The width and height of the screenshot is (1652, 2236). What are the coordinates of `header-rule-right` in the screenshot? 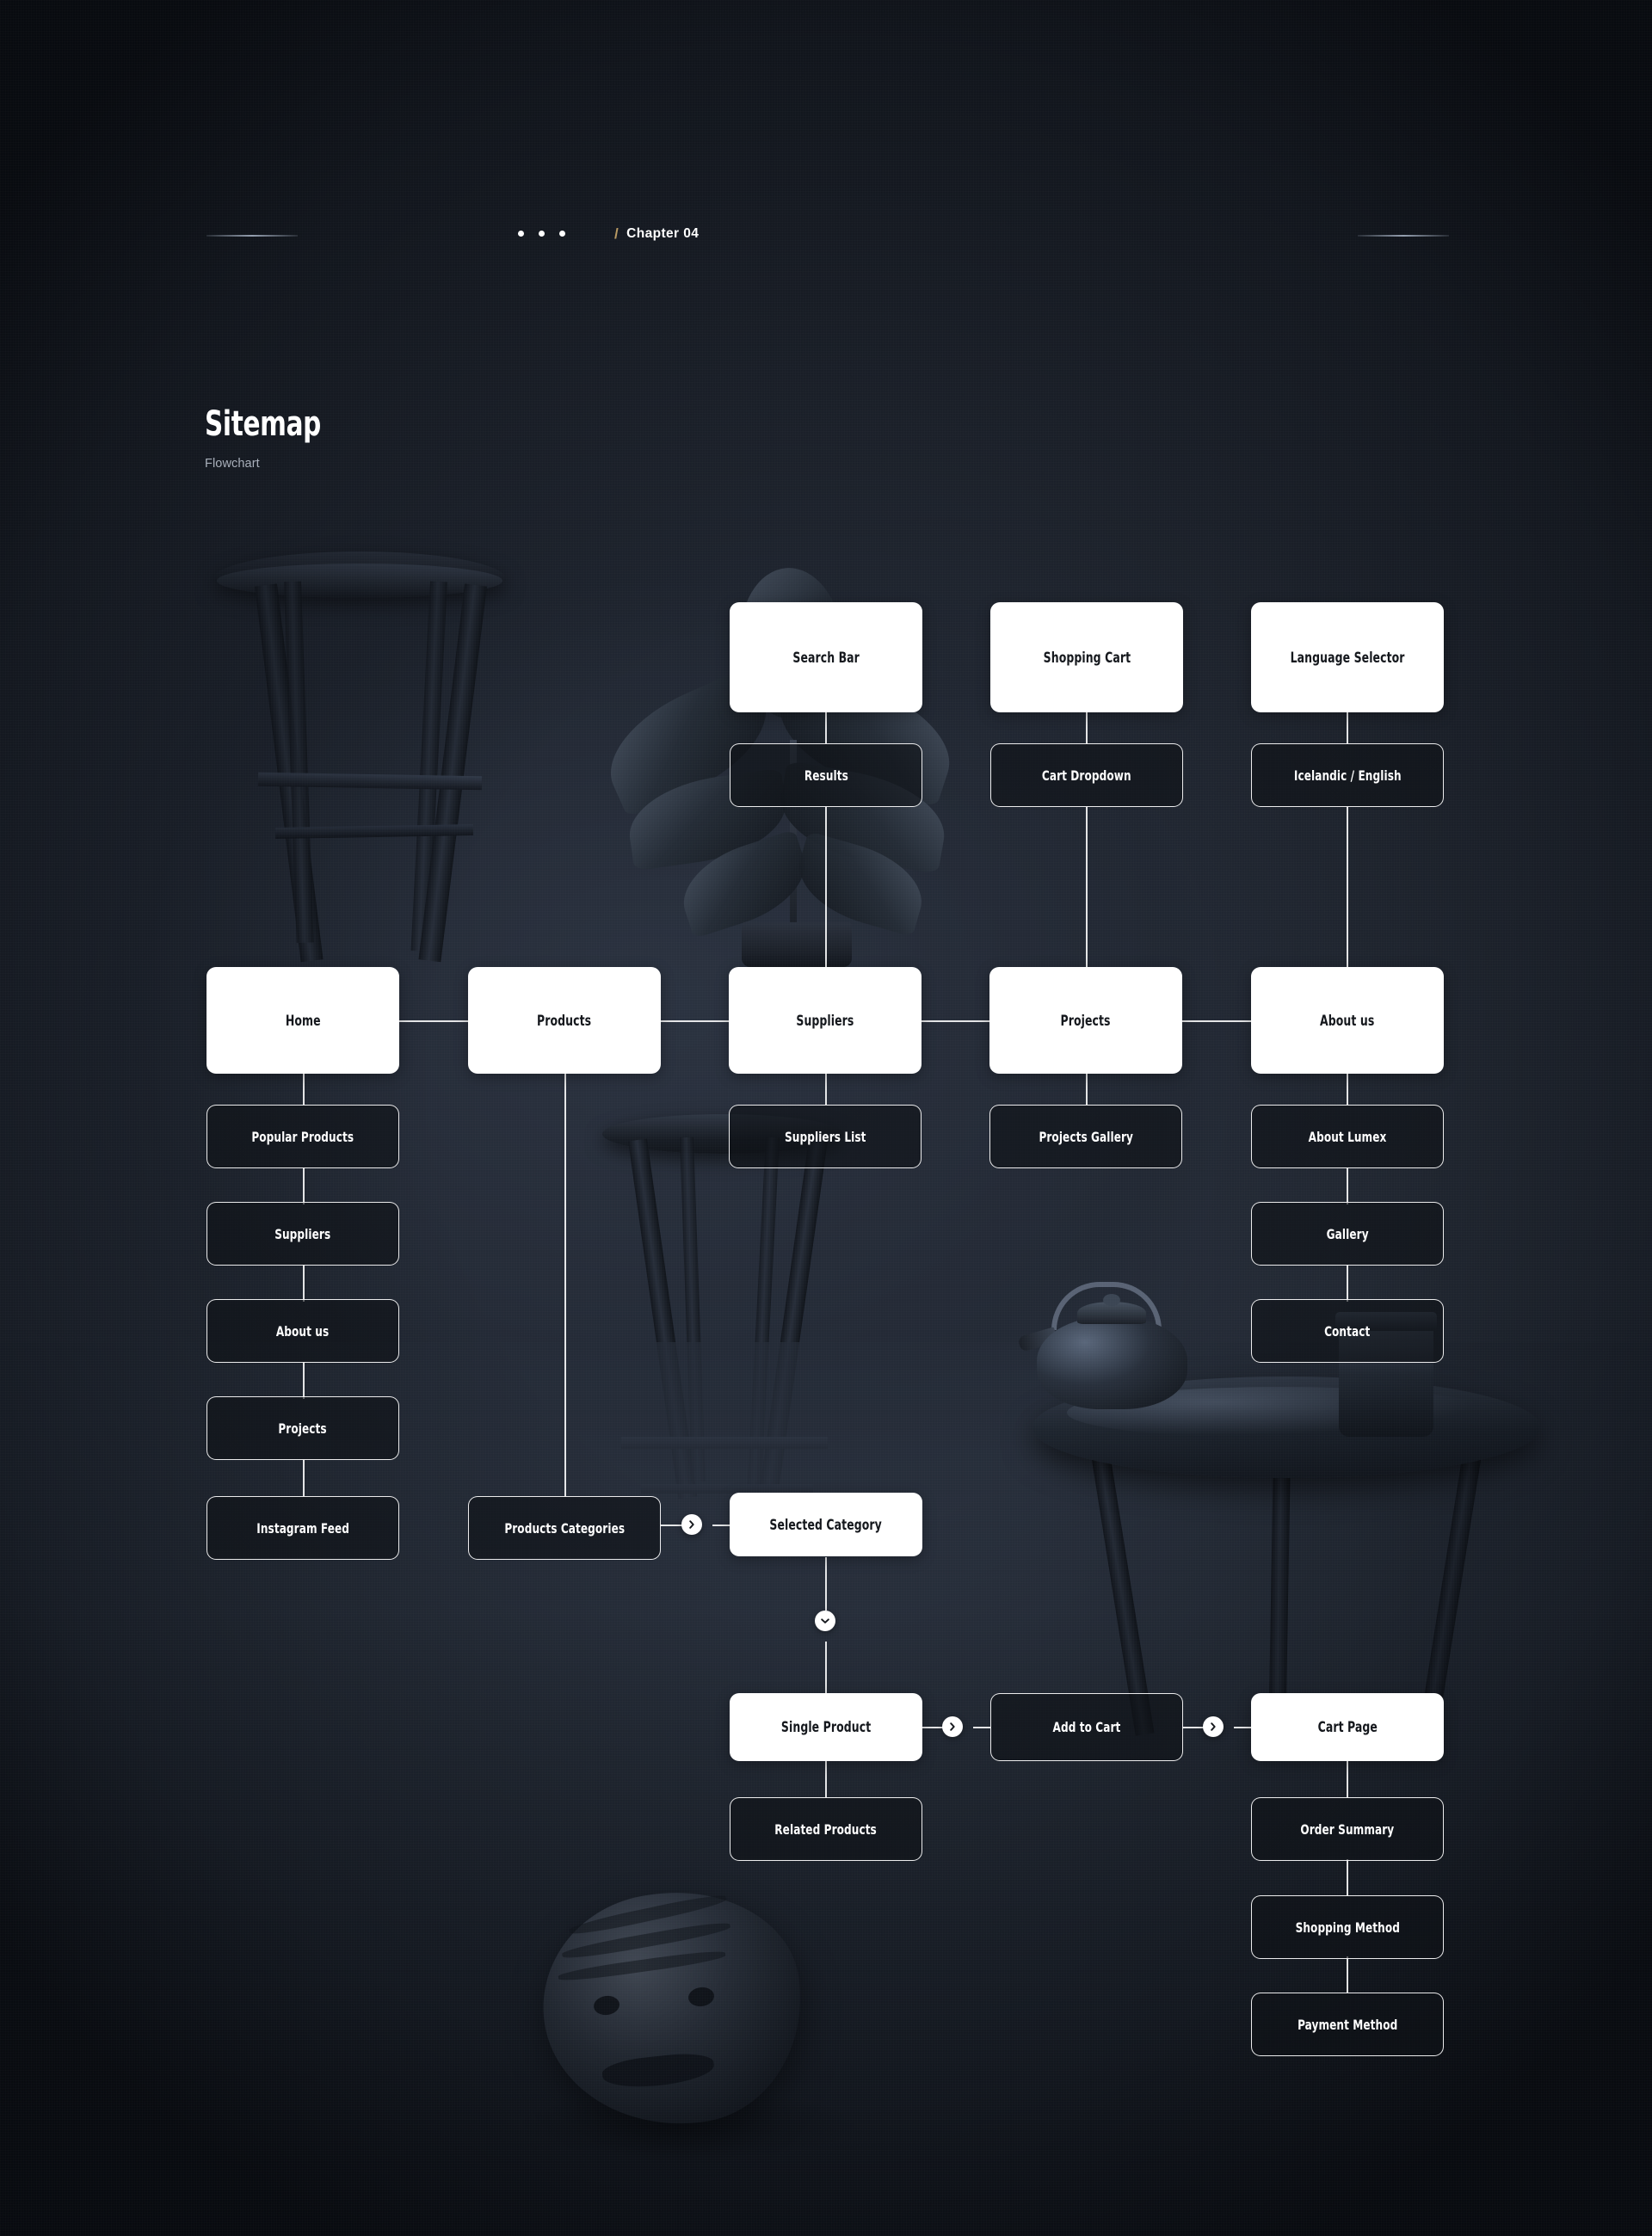 It's located at (1403, 236).